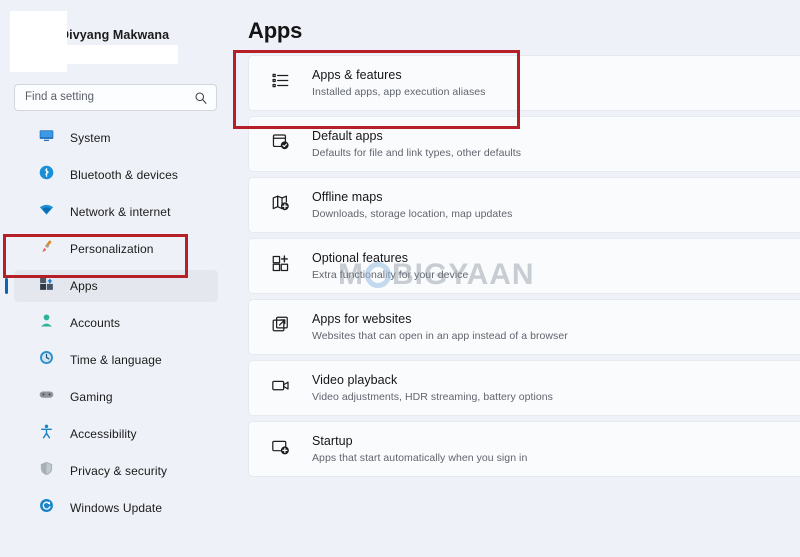 The height and width of the screenshot is (557, 800). Describe the element at coordinates (54, 138) in the screenshot. I see `monitor-icon` at that location.